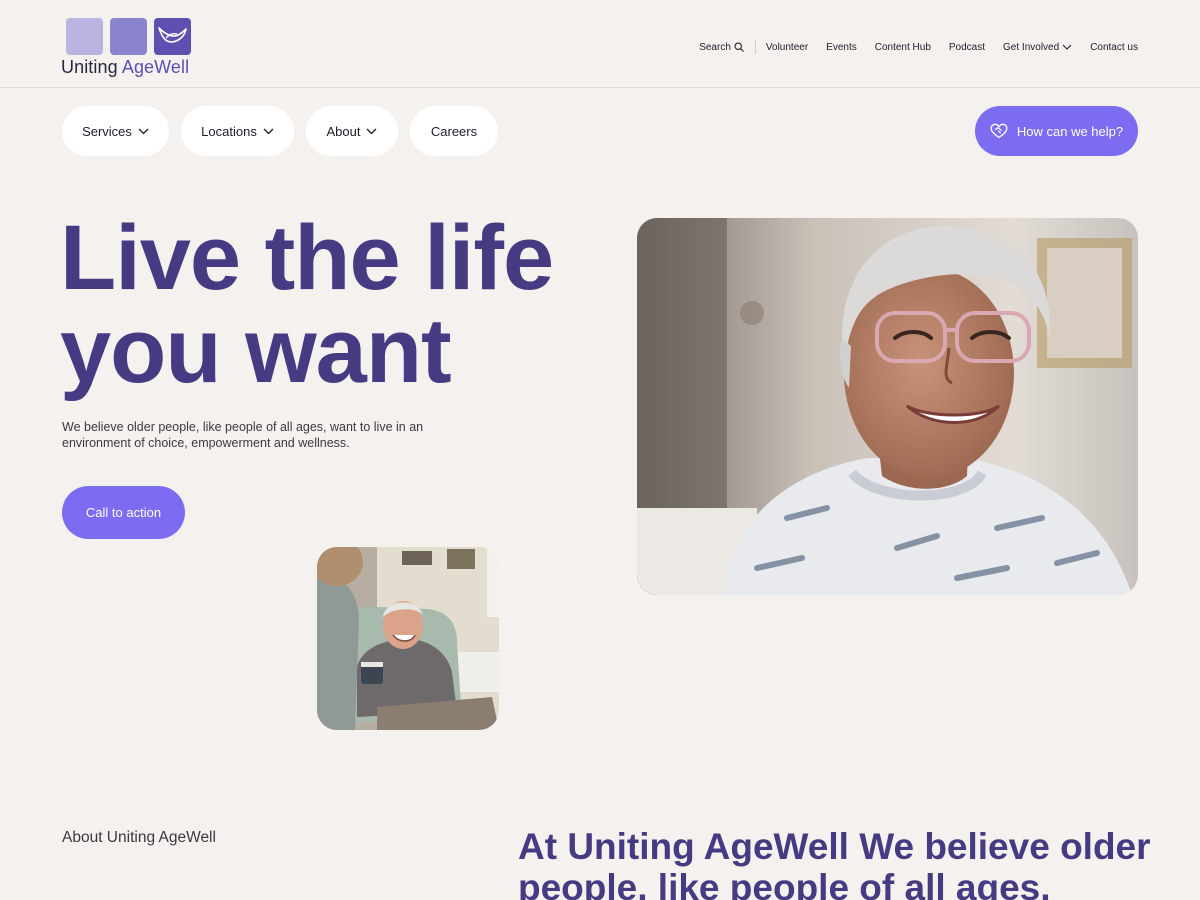 Image resolution: width=1200 pixels, height=900 pixels. What do you see at coordinates (755, 47) in the screenshot?
I see `utility-divider` at bounding box center [755, 47].